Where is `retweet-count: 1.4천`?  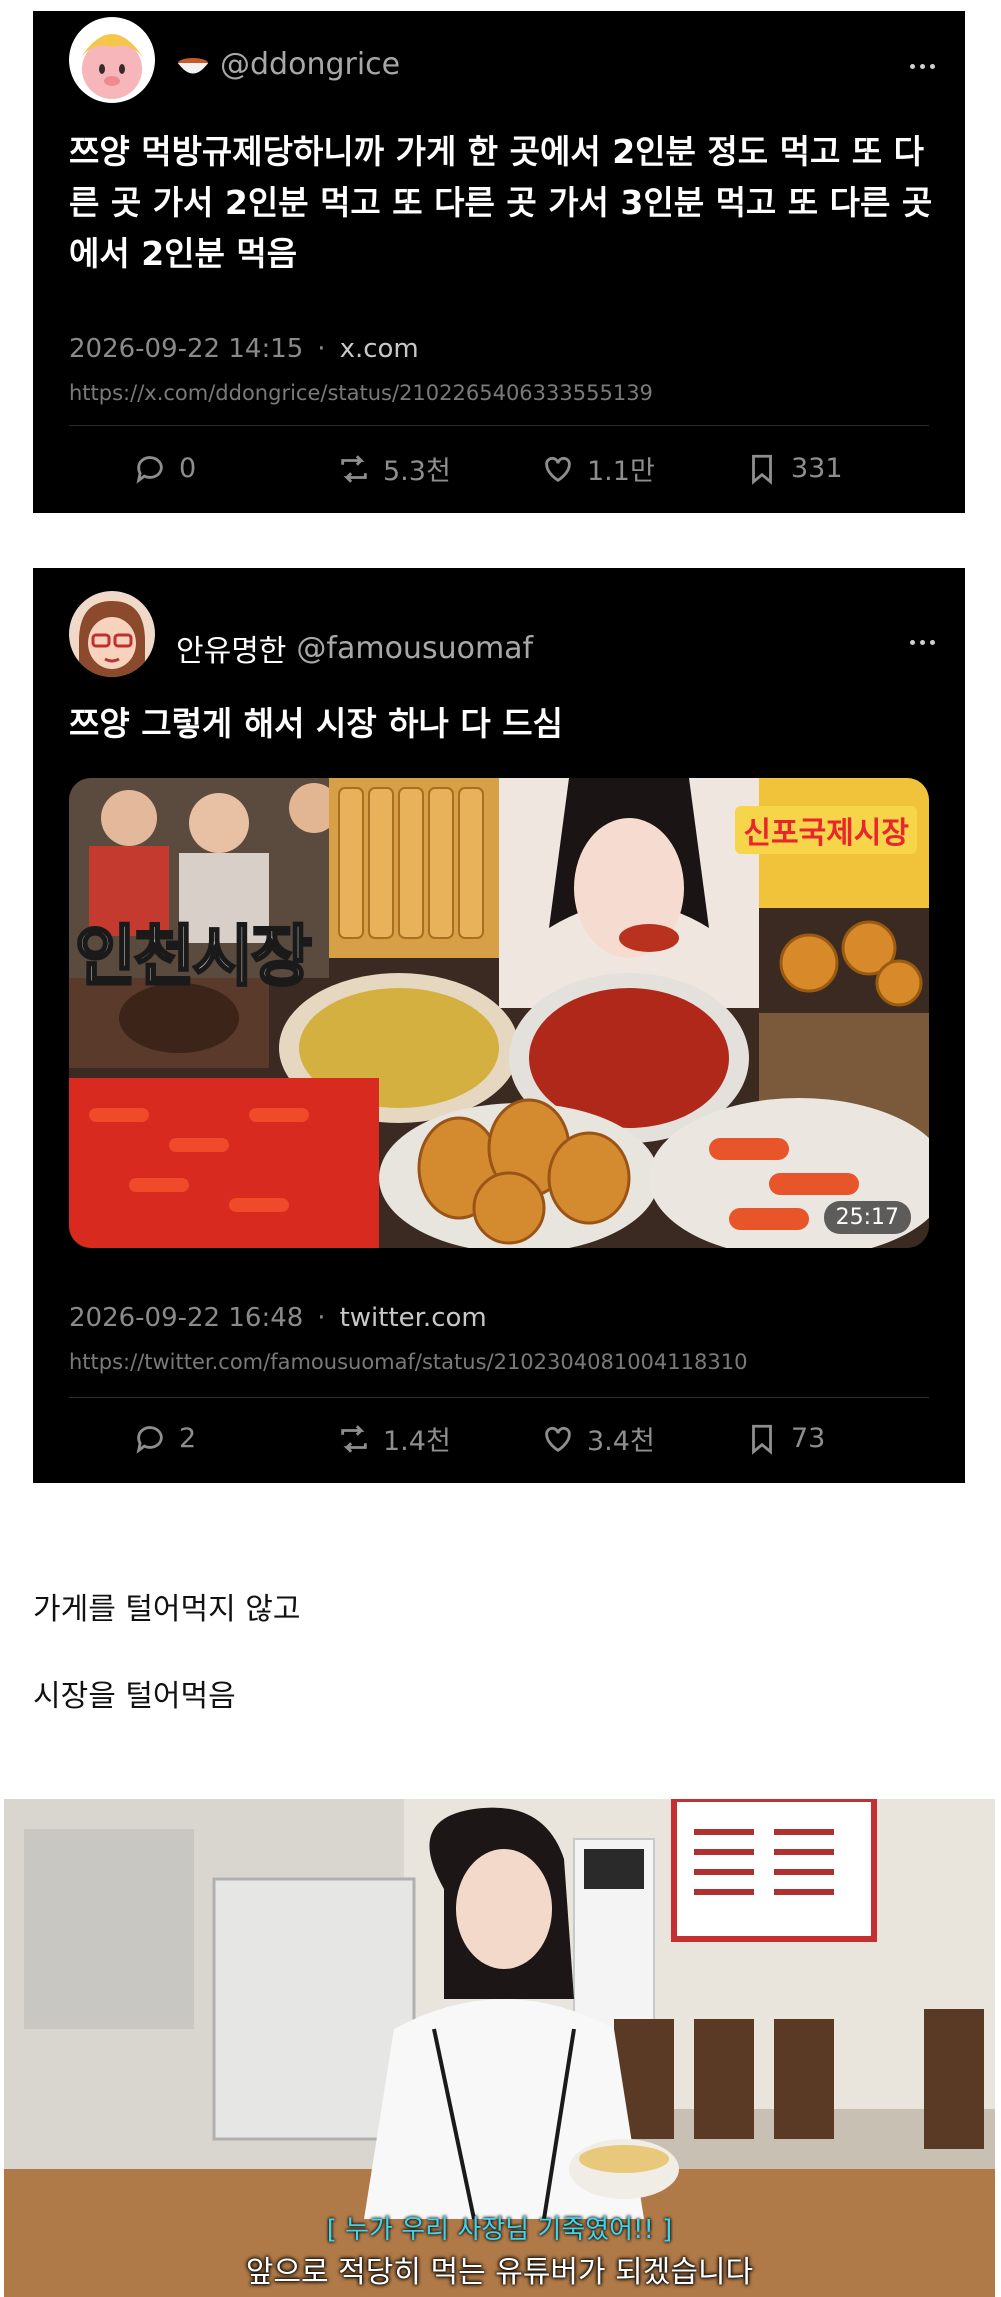 retweet-count: 1.4천 is located at coordinates (417, 1441).